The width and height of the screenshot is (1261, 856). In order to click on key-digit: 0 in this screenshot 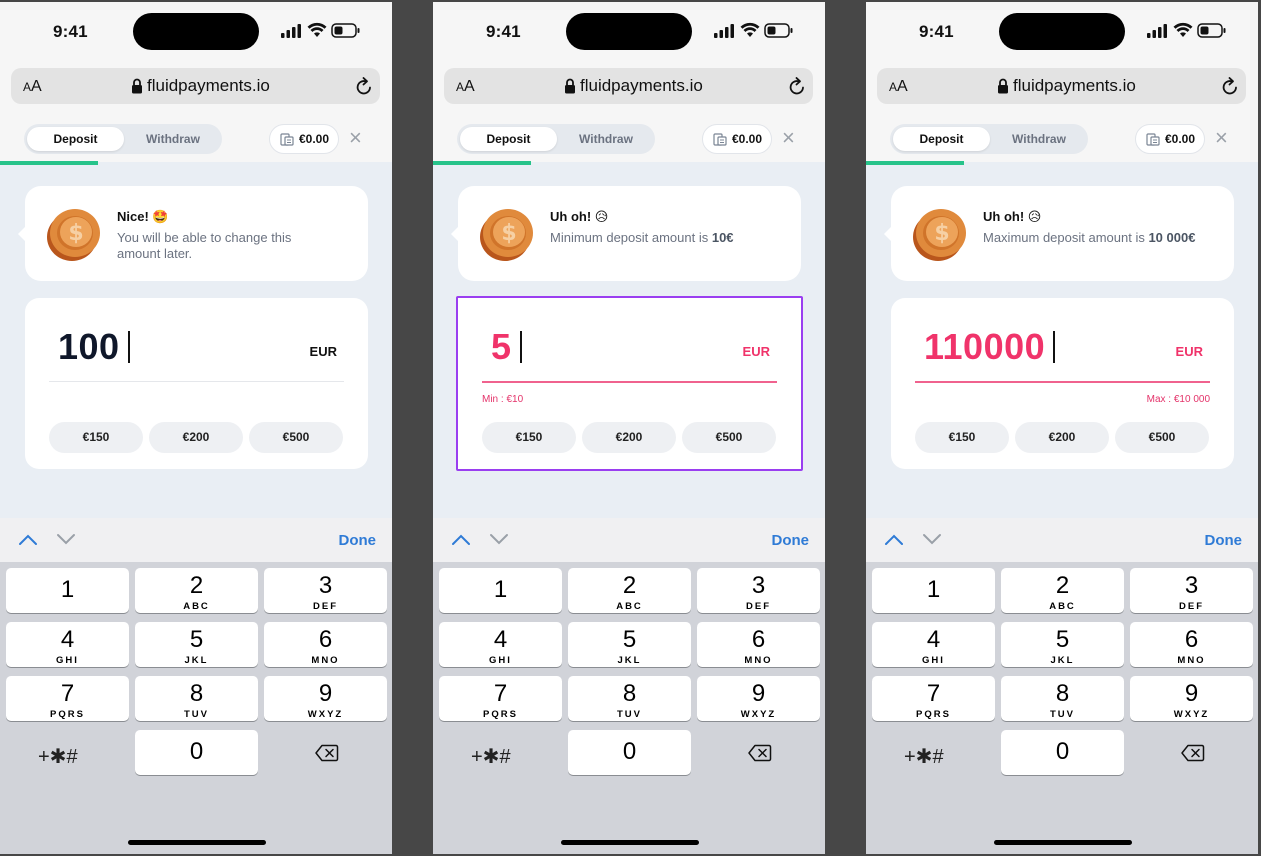, I will do `click(629, 751)`.